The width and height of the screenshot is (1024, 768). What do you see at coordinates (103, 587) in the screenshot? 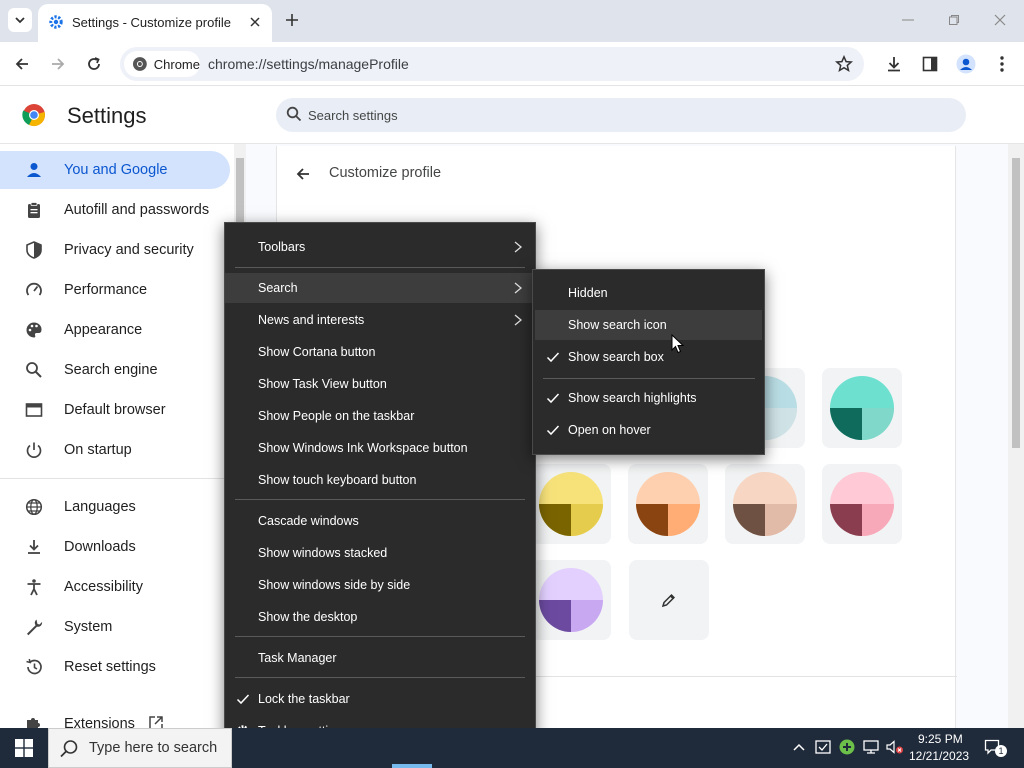
I see `sidebar-item-label: Accessibility` at bounding box center [103, 587].